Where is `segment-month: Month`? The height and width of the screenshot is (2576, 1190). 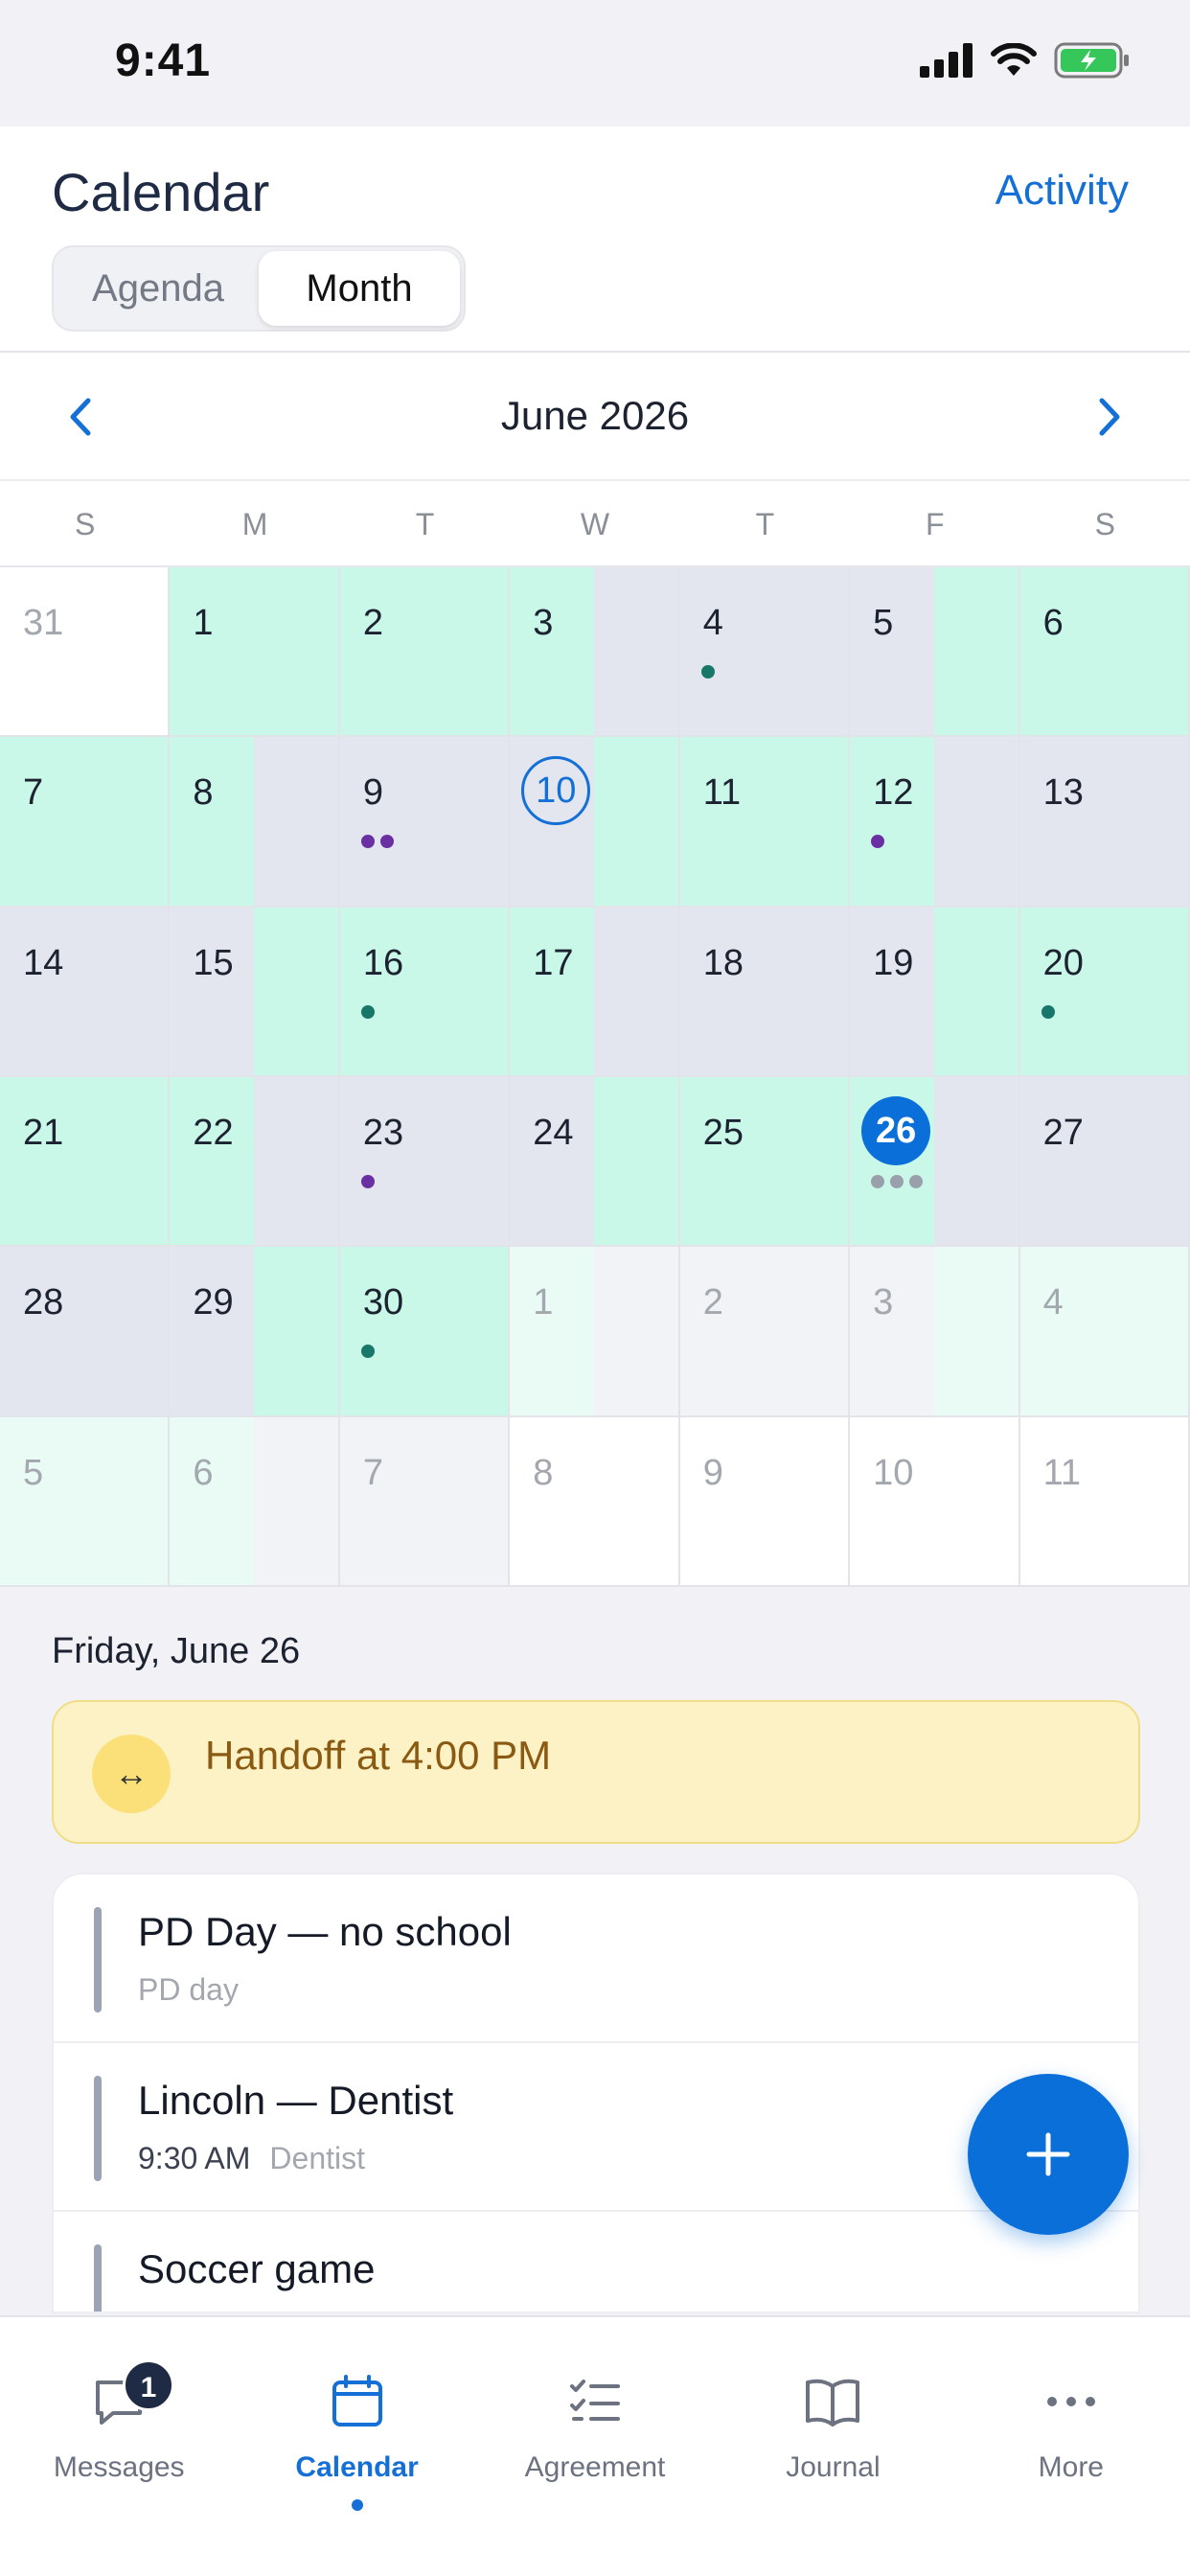 segment-month: Month is located at coordinates (359, 288).